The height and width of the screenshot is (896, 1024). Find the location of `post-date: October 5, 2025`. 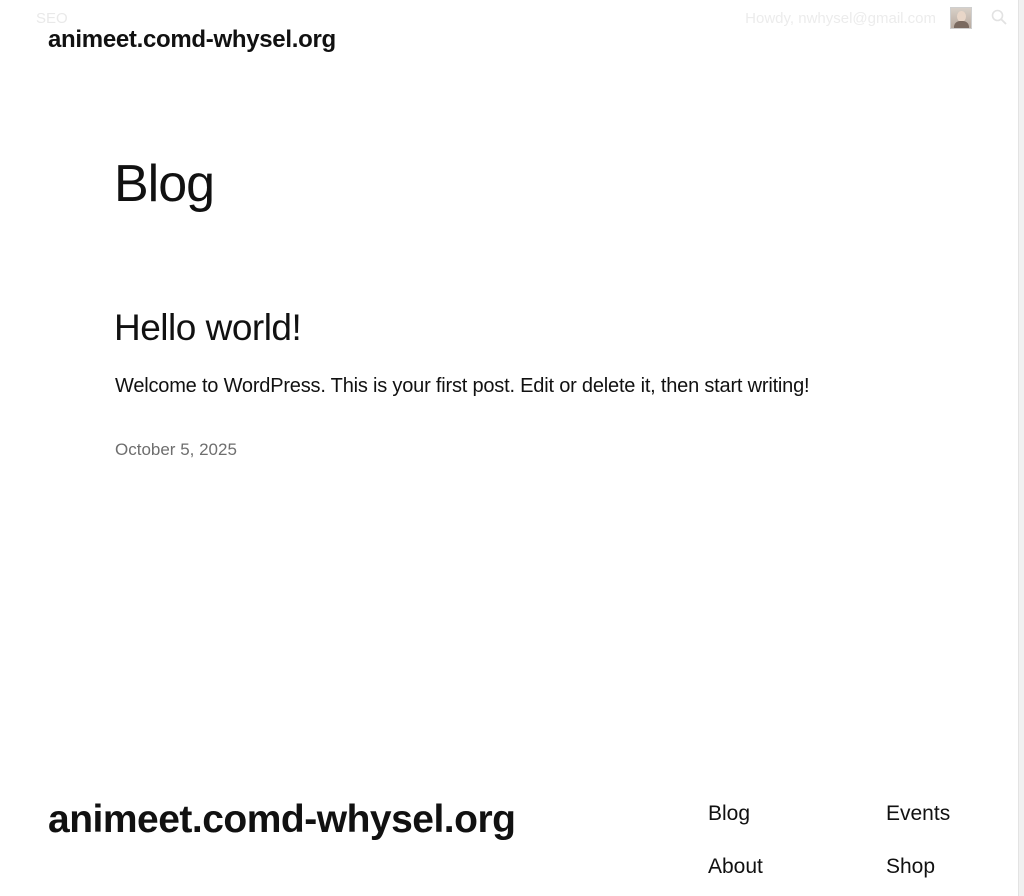

post-date: October 5, 2025 is located at coordinates (176, 450).